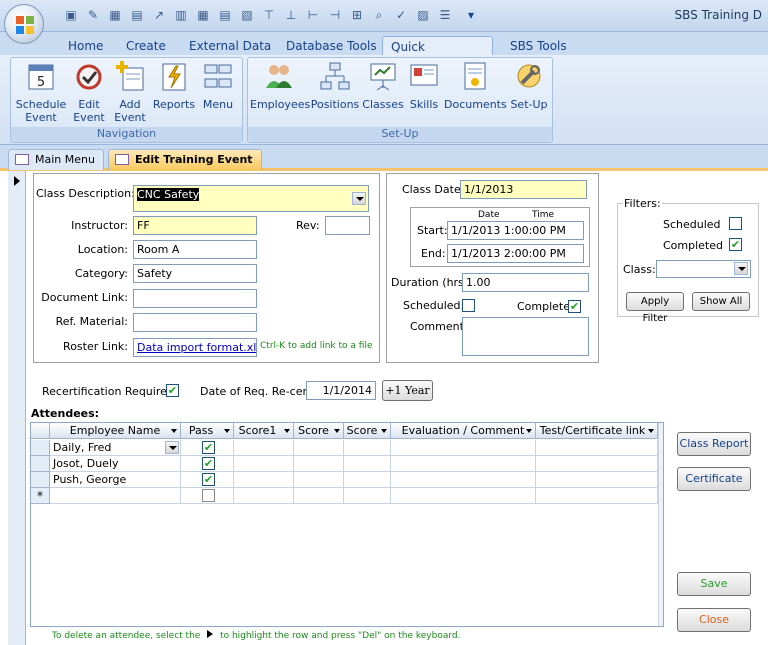  I want to click on certificate-button: Certificate, so click(714, 479).